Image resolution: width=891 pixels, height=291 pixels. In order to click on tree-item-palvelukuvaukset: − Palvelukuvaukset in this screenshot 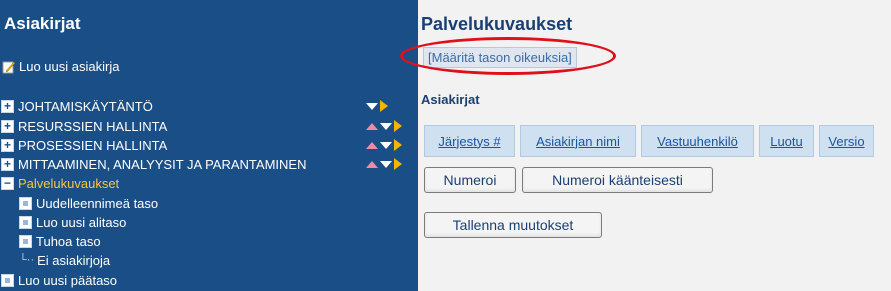, I will do `click(60, 183)`.